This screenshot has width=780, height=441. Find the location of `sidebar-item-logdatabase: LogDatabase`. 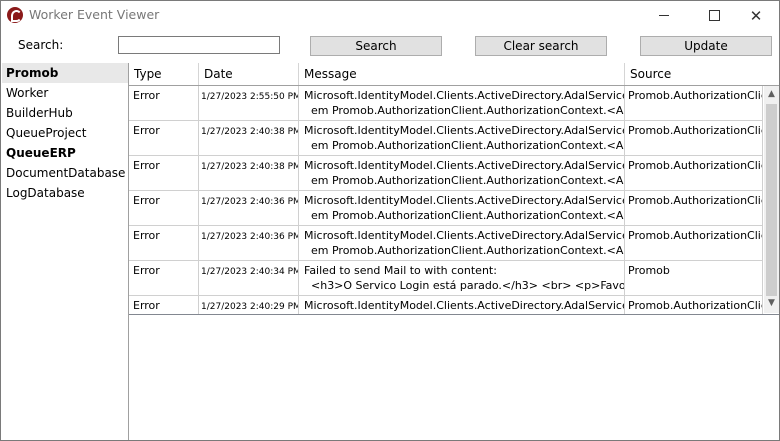

sidebar-item-logdatabase: LogDatabase is located at coordinates (65, 193).